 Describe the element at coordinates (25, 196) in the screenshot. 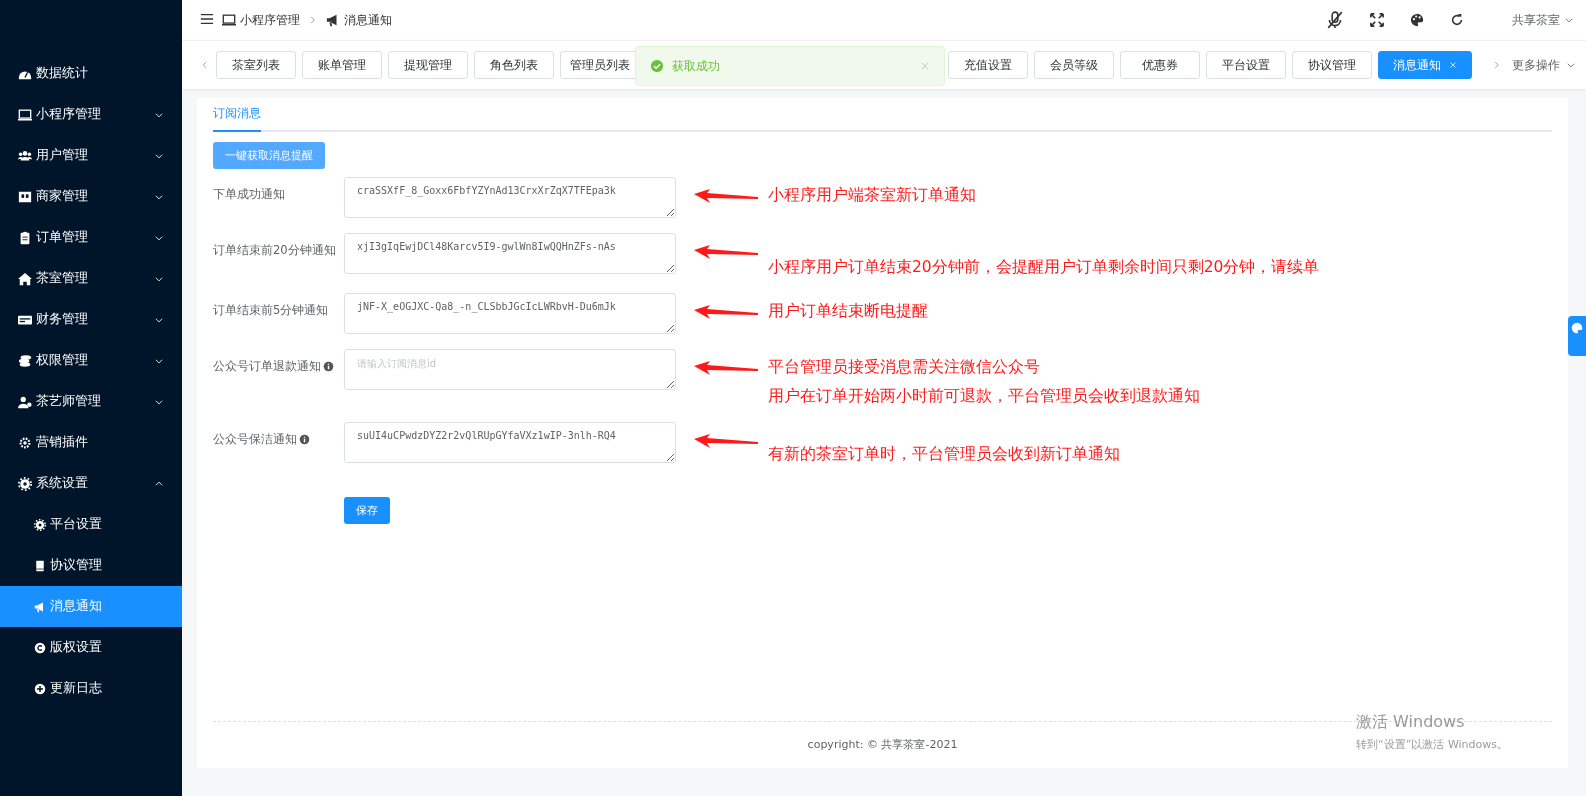

I see `storefront-icon` at that location.